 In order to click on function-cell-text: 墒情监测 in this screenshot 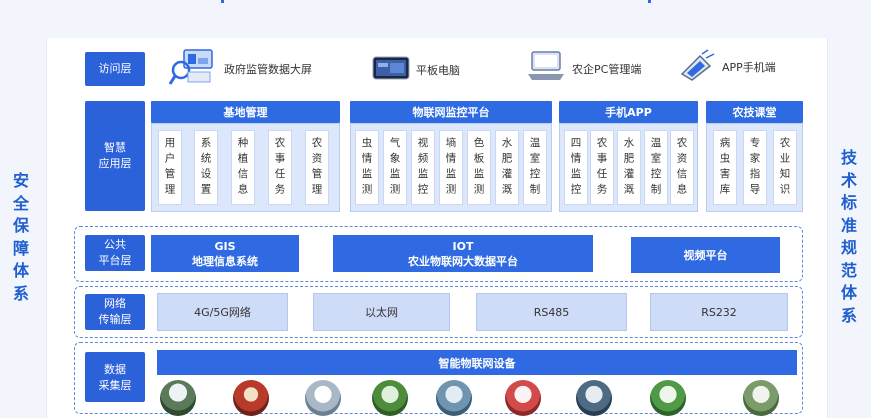, I will do `click(450, 167)`.